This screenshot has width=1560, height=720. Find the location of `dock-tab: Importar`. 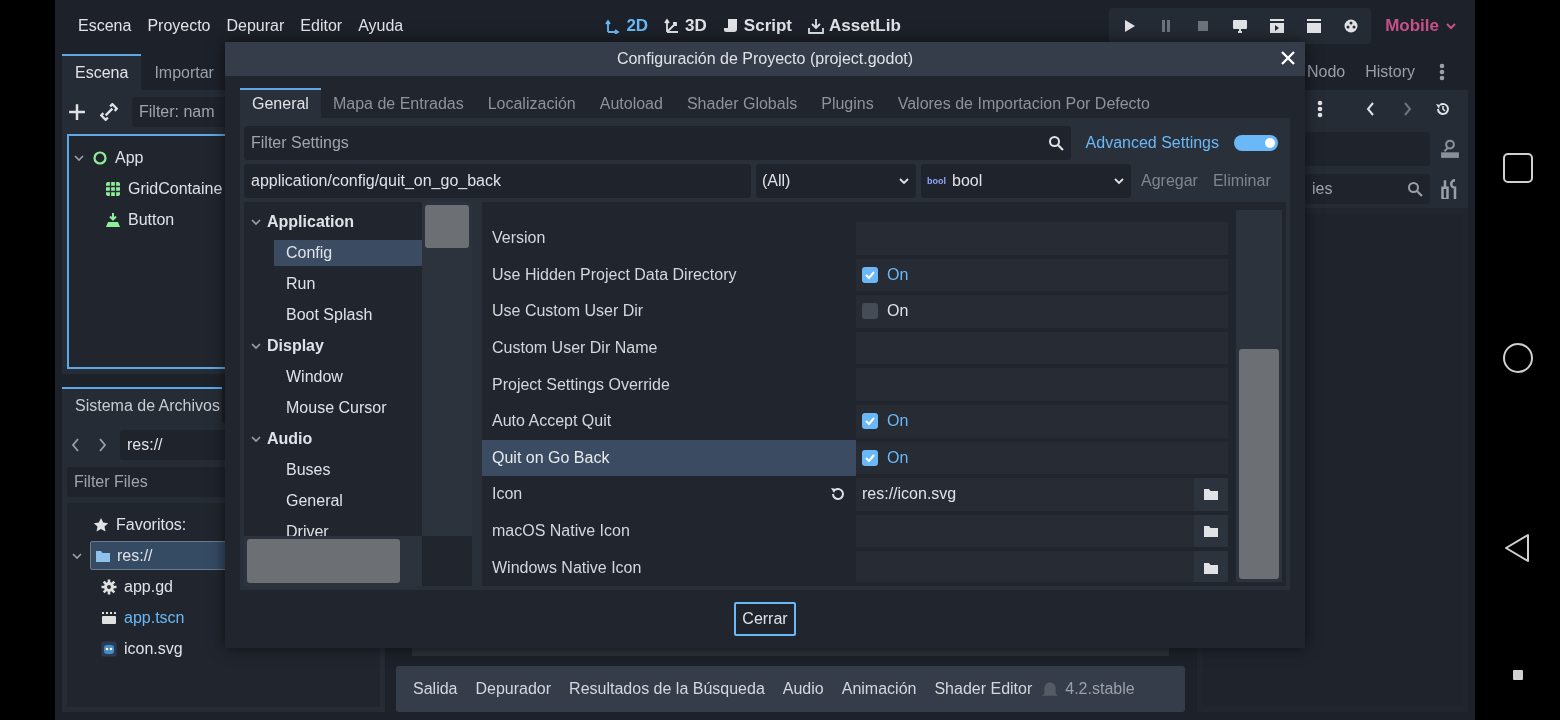

dock-tab: Importar is located at coordinates (184, 72).